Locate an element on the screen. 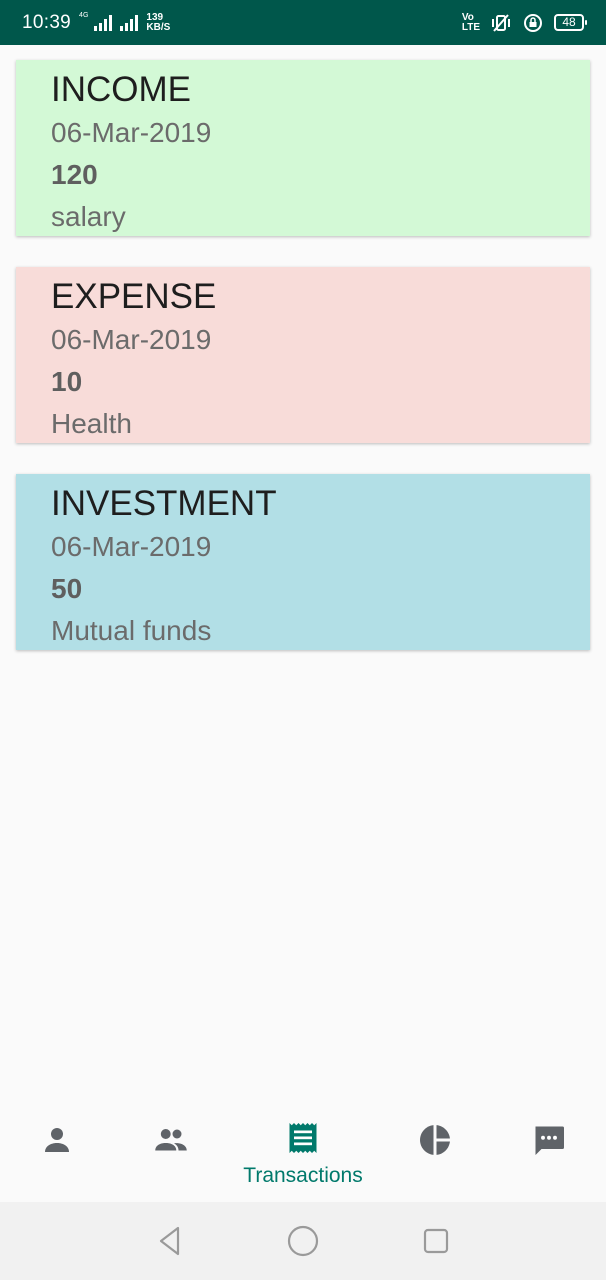 The height and width of the screenshot is (1280, 606). data-speed-unit: KB/S is located at coordinates (158, 27).